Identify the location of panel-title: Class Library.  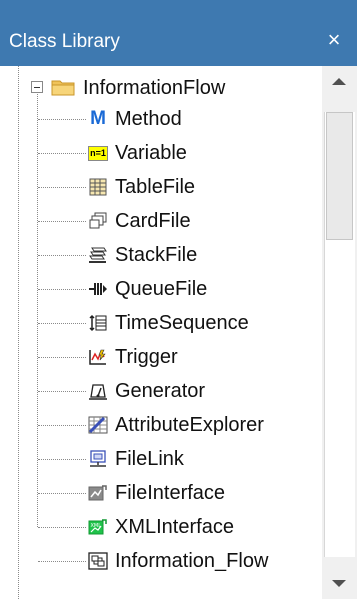
(64, 41).